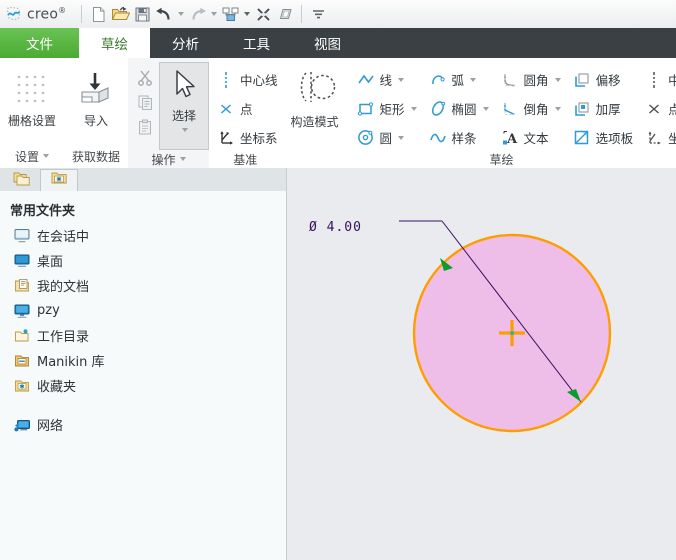 This screenshot has height=560, width=676. I want to click on sketch-line-item: 线, so click(386, 79).